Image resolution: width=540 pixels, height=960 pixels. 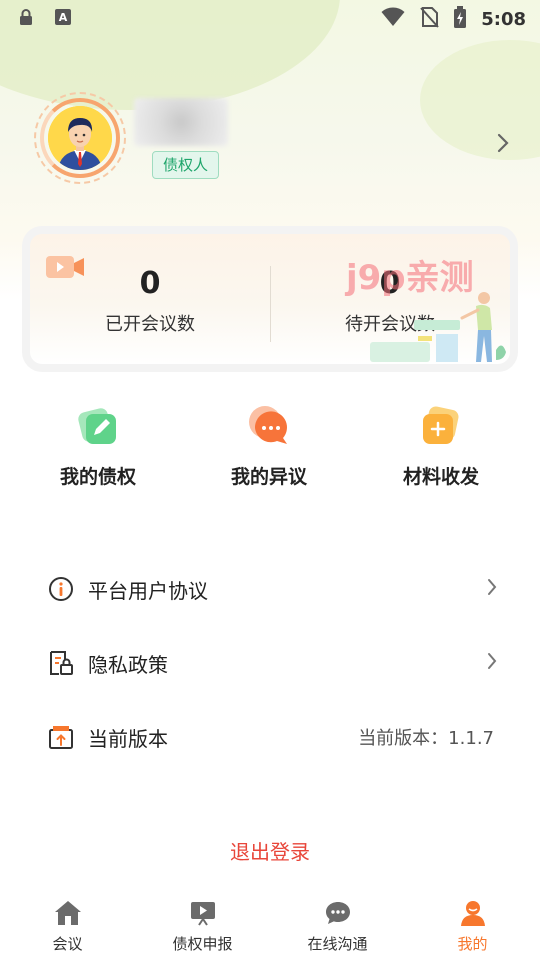 I want to click on role-badge: 债权人, so click(x=186, y=165).